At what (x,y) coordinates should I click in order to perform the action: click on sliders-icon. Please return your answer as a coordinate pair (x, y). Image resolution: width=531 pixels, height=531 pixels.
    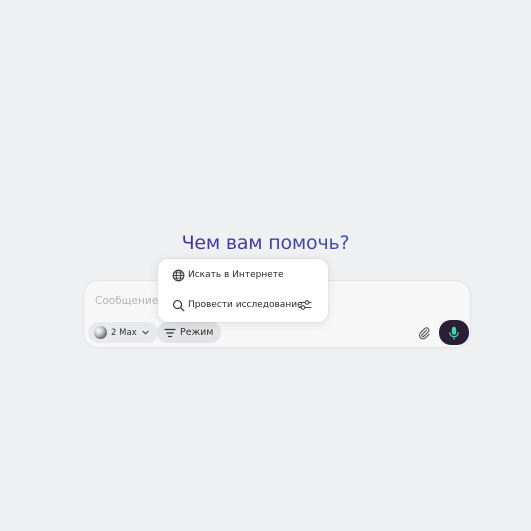
    Looking at the image, I should click on (305, 305).